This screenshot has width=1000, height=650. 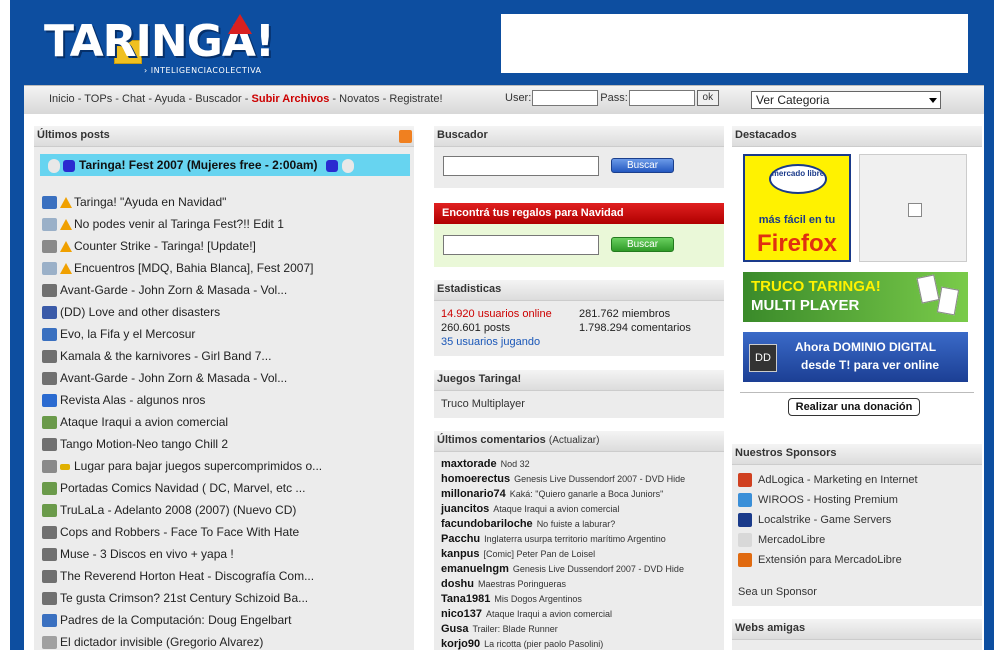 What do you see at coordinates (797, 208) in the screenshot?
I see `mercadolibre-firefox-ad: mercado libre más fácil en tu Firefox` at bounding box center [797, 208].